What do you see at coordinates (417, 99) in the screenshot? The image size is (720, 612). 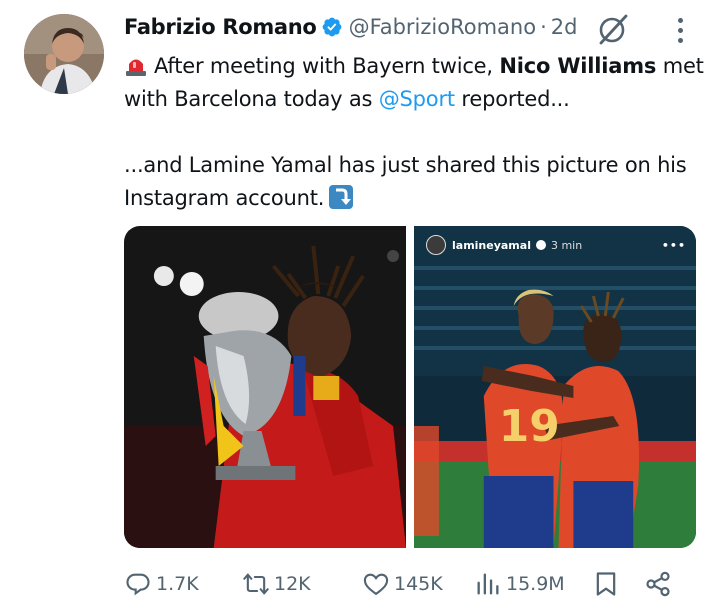 I see `mention-link: @Sport` at bounding box center [417, 99].